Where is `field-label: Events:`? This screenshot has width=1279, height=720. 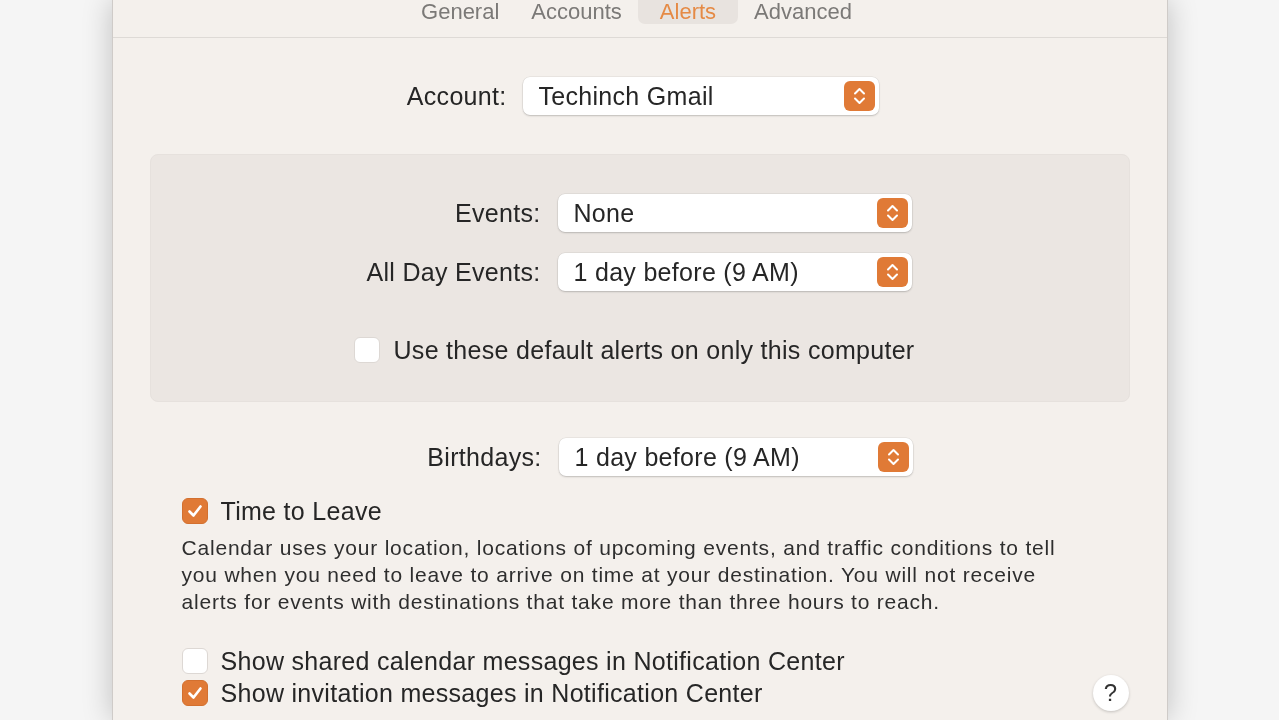 field-label: Events: is located at coordinates (498, 213).